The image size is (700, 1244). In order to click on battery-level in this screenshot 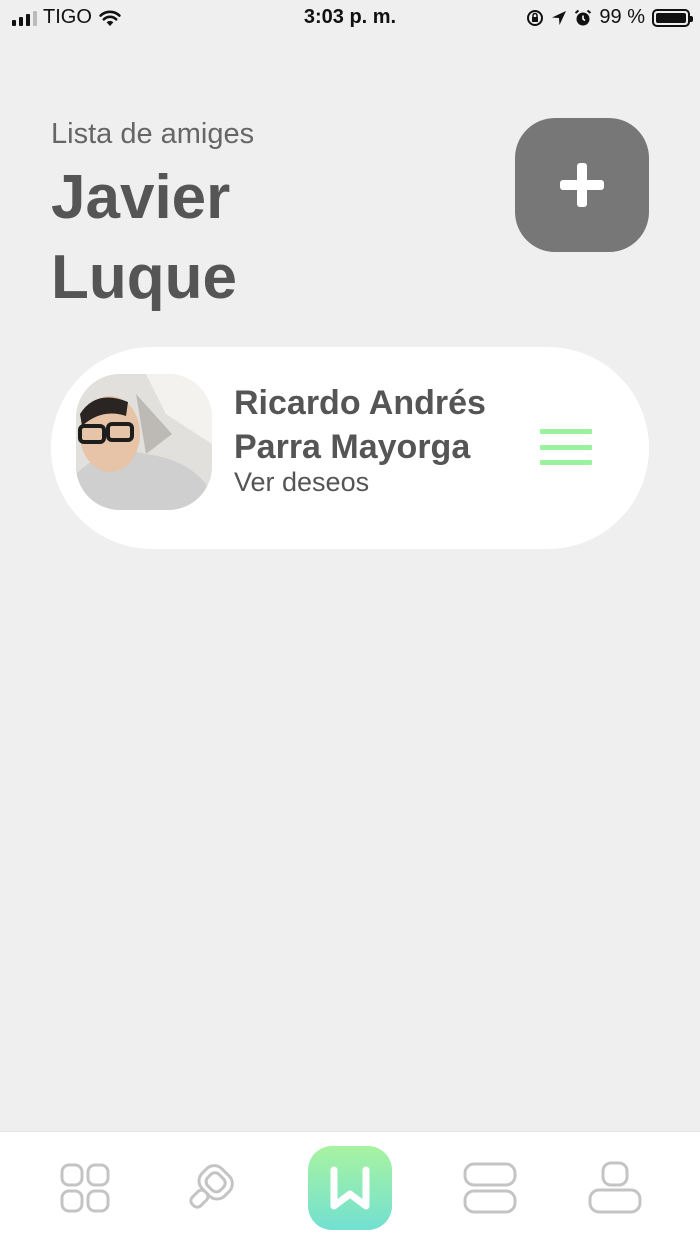, I will do `click(671, 17)`.